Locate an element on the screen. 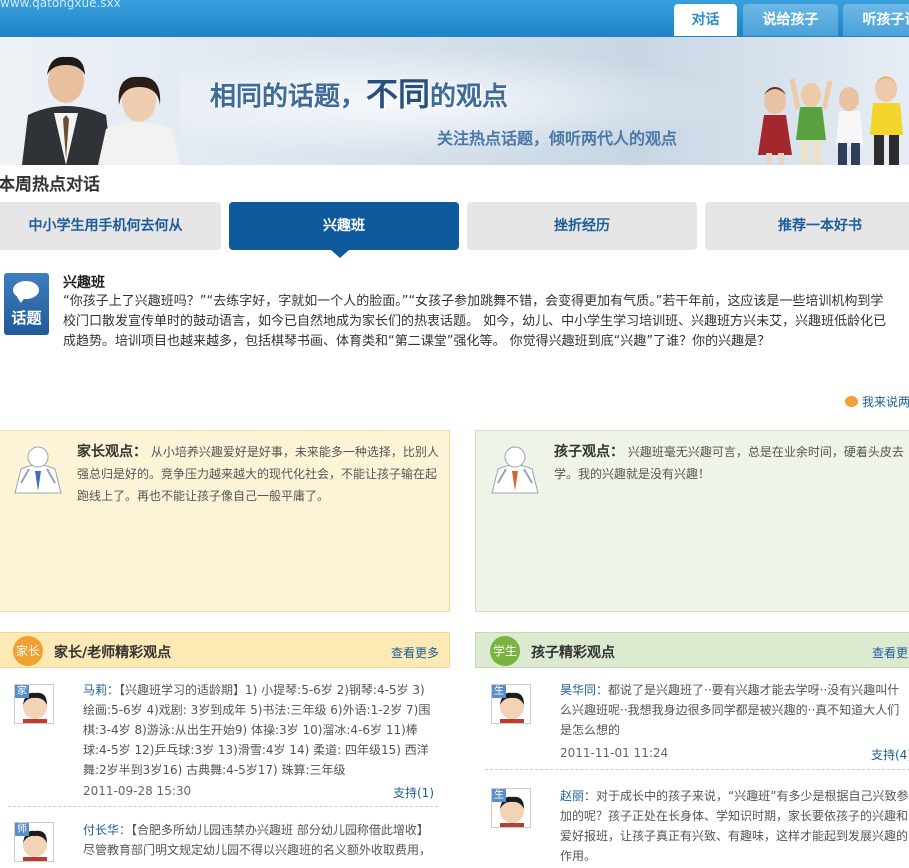 This screenshot has height=868, width=909. kids-photo is located at coordinates (830, 120).